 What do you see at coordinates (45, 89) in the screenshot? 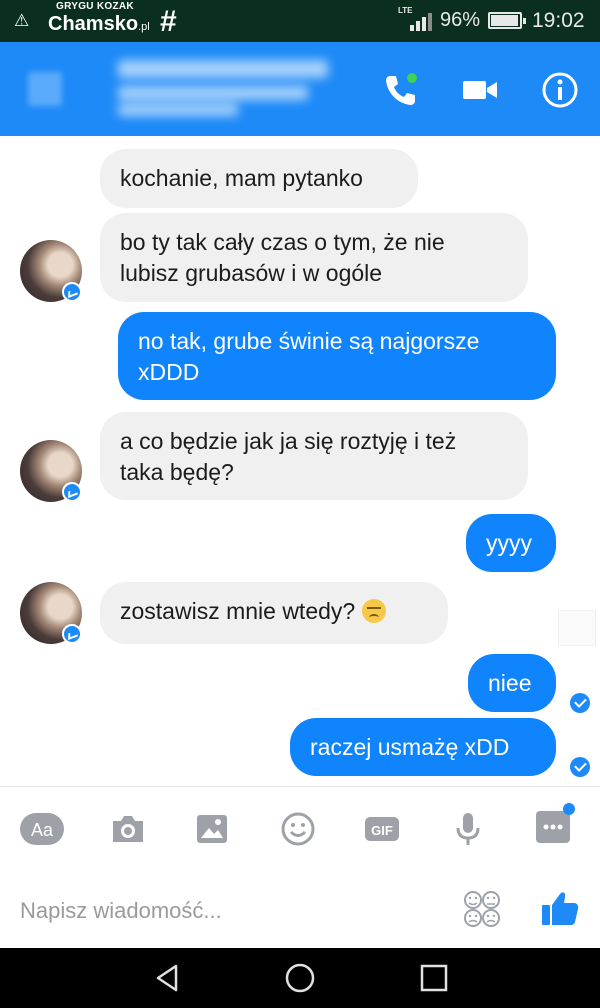
I see `back-icon` at bounding box center [45, 89].